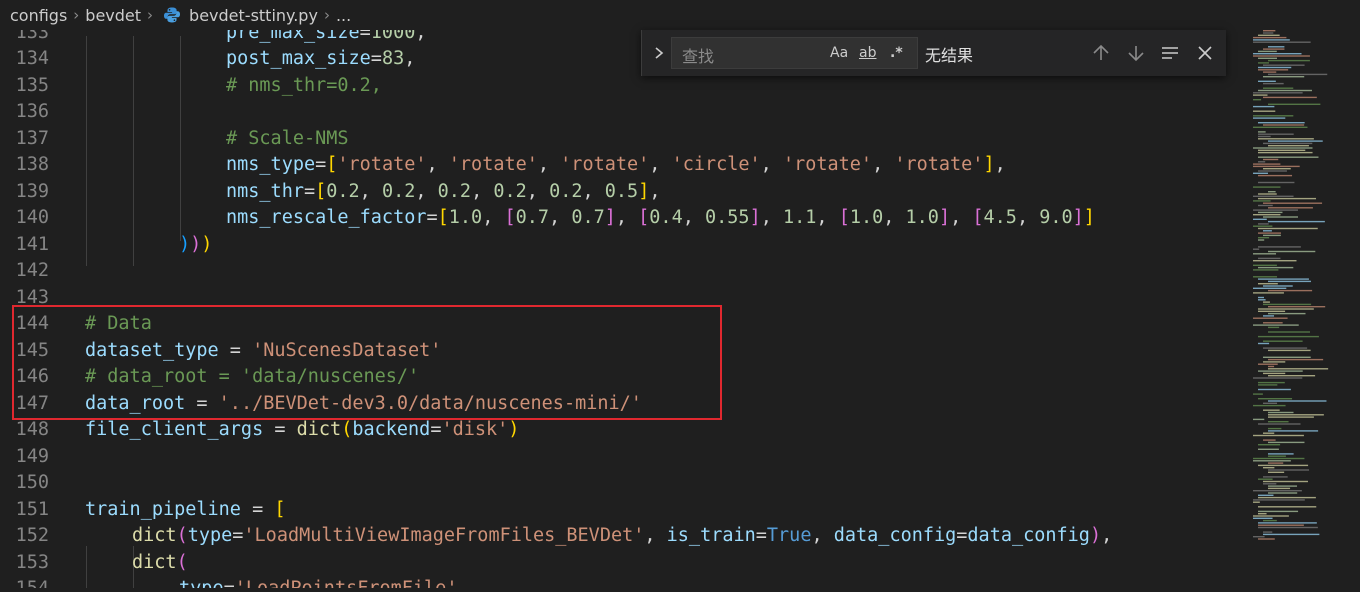  Describe the element at coordinates (1302, 294) in the screenshot. I see `minimap` at that location.